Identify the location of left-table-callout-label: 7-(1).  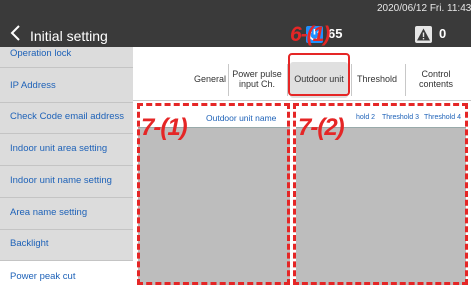
(164, 127).